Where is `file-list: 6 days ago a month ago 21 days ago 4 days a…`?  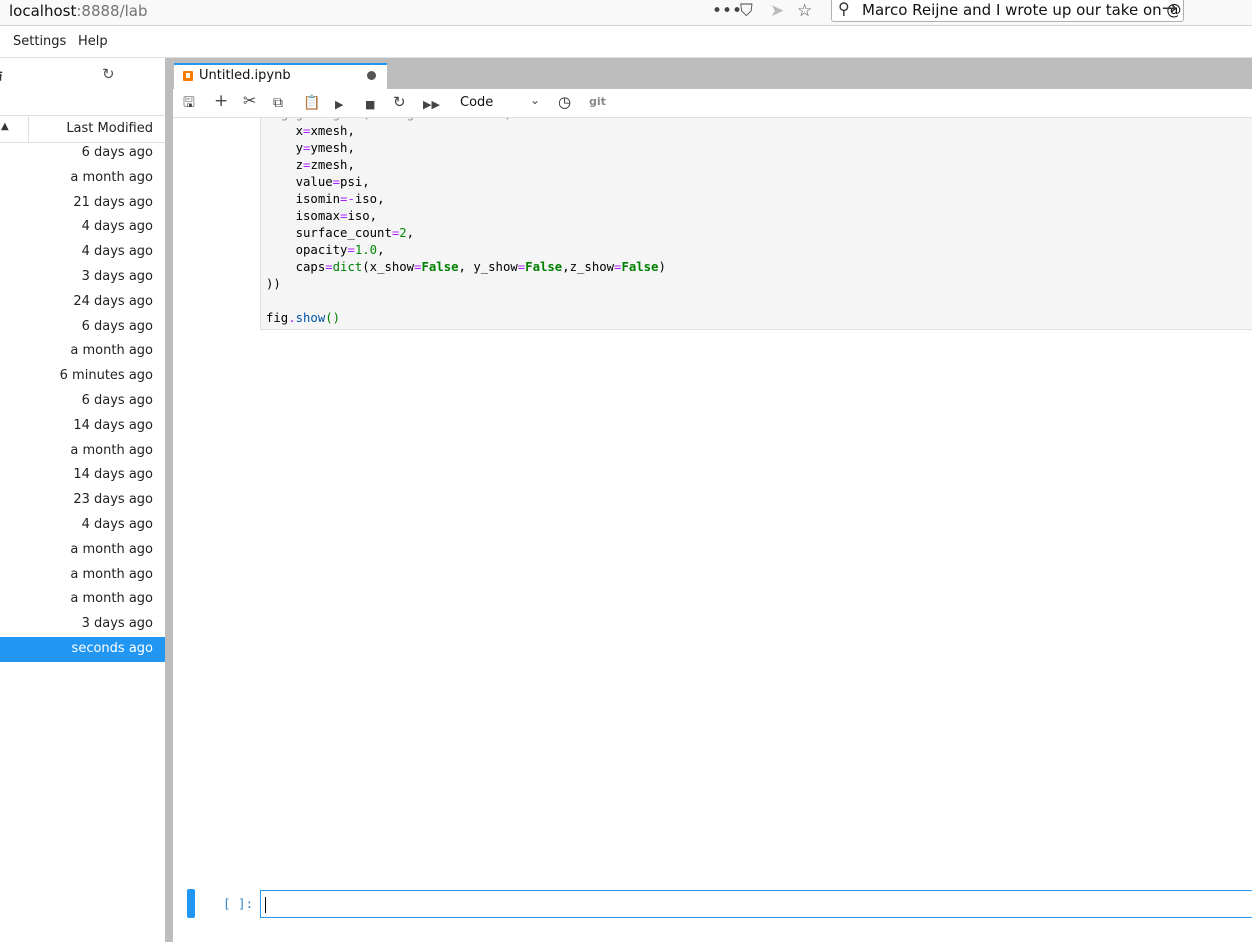 file-list: 6 days ago a month ago 21 days ago 4 days a… is located at coordinates (82, 401).